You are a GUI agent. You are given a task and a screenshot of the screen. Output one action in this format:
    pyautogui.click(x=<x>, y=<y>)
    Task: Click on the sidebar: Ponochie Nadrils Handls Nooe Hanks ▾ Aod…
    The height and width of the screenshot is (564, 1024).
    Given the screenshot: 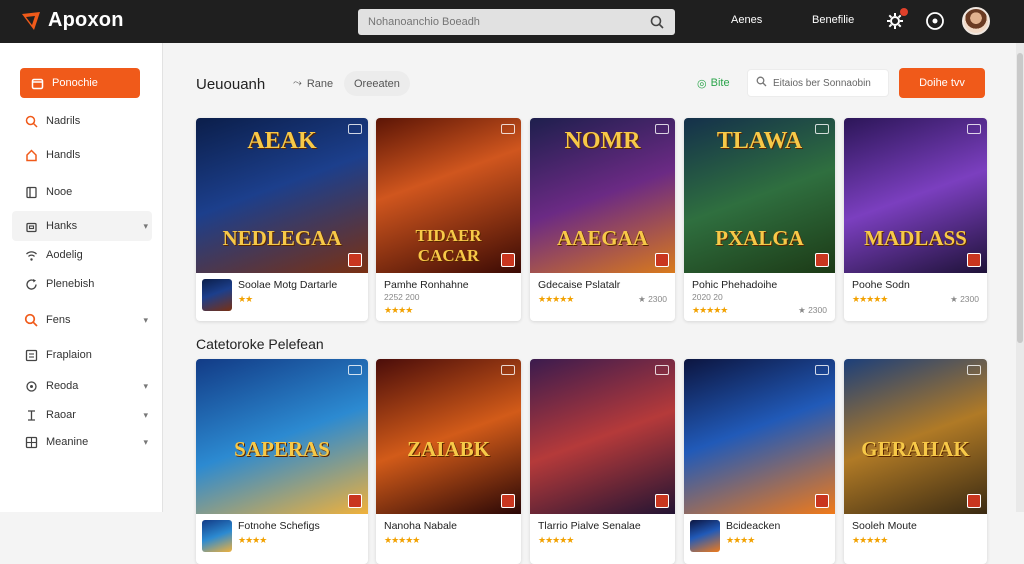 What is the action you would take?
    pyautogui.click(x=81, y=277)
    